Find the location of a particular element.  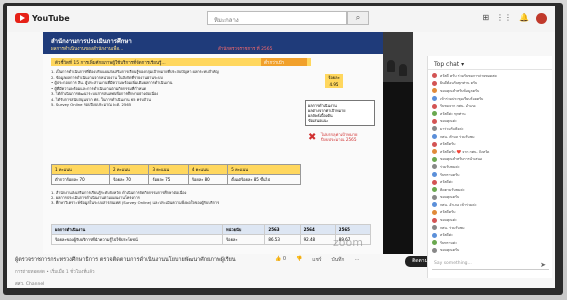

chat-message: รับทราบครับ is located at coordinates (490, 175).